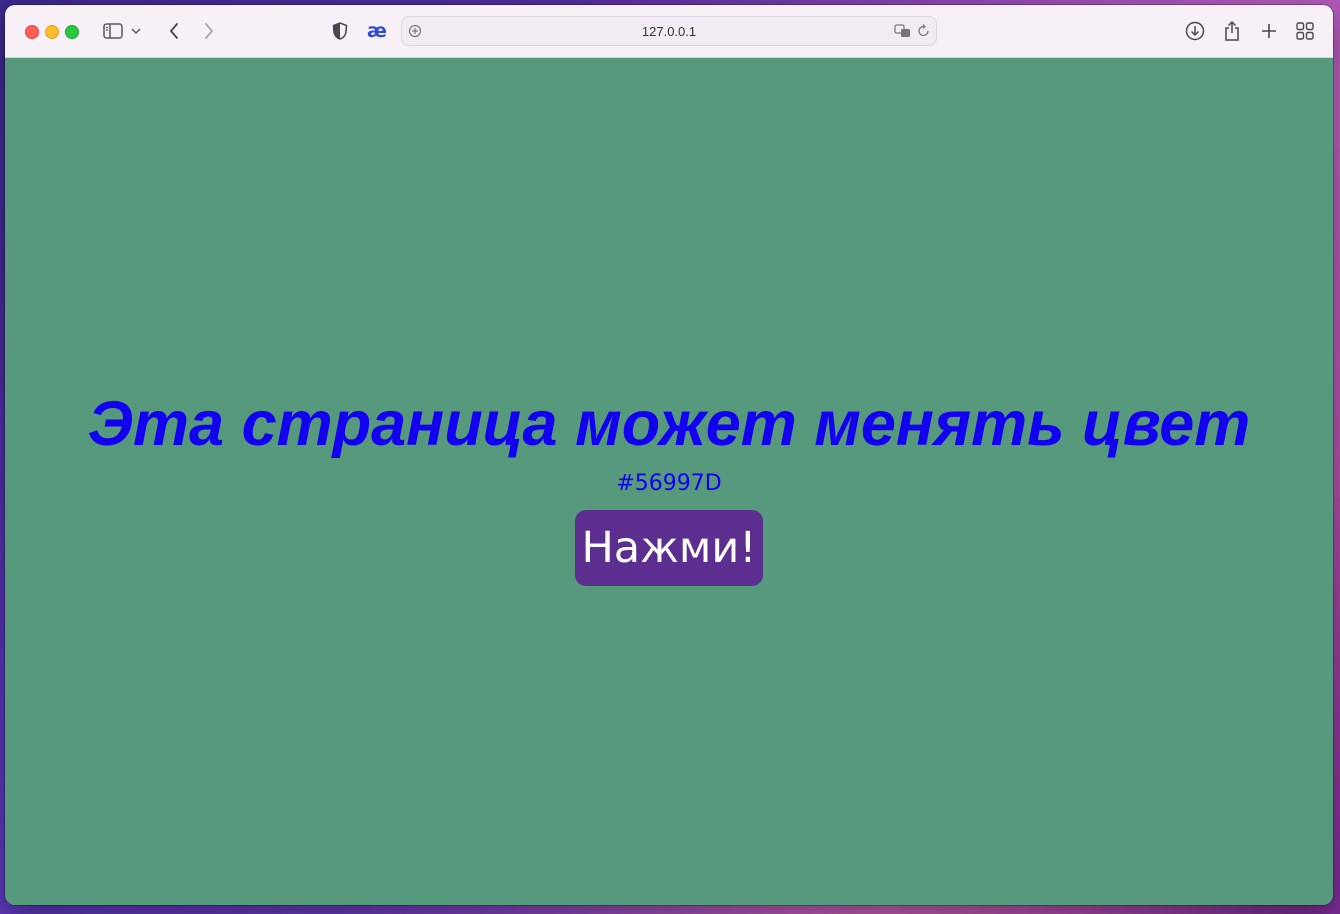 The image size is (1340, 914). Describe the element at coordinates (340, 31) in the screenshot. I see `shield-icon` at that location.